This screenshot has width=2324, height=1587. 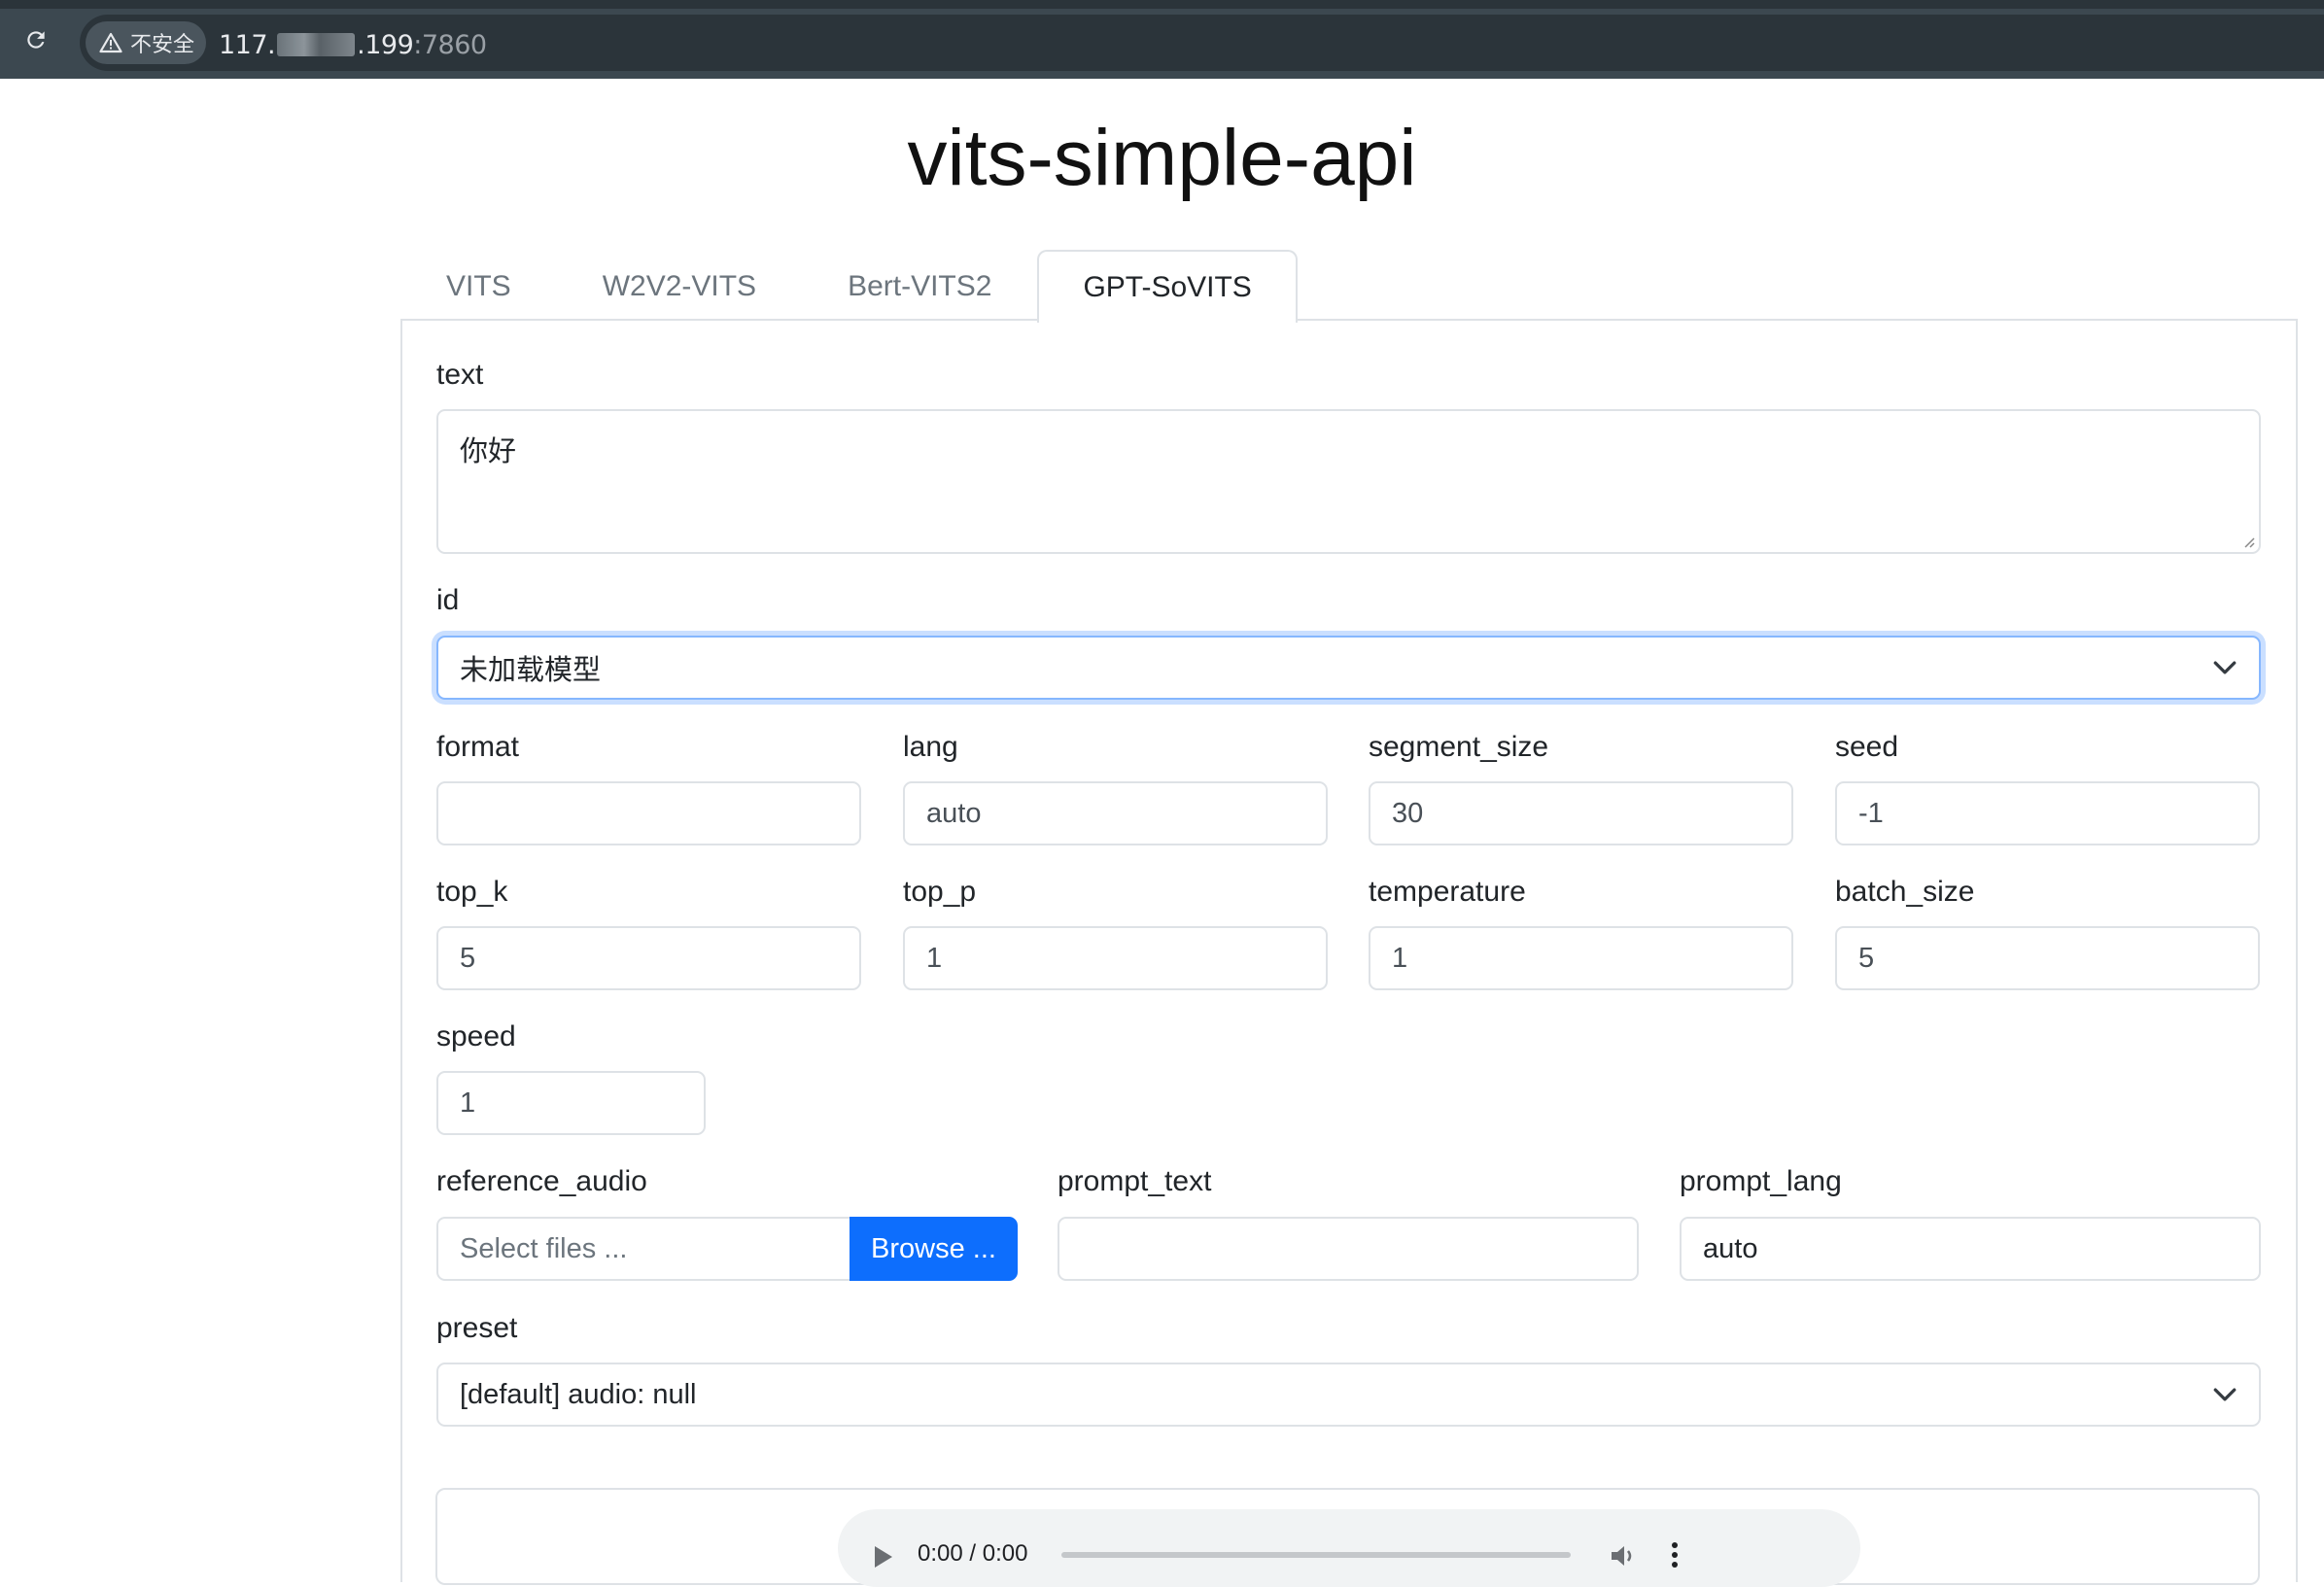 I want to click on segment-size-input-value: 30, so click(x=1408, y=813).